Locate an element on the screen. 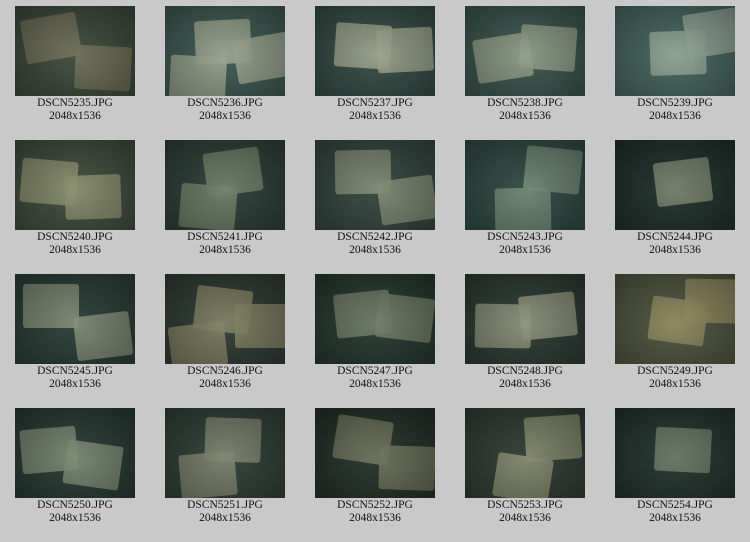 The image size is (750, 542). thumbnail-item: DSCN5243.JPG 2048x1536 is located at coordinates (525, 201).